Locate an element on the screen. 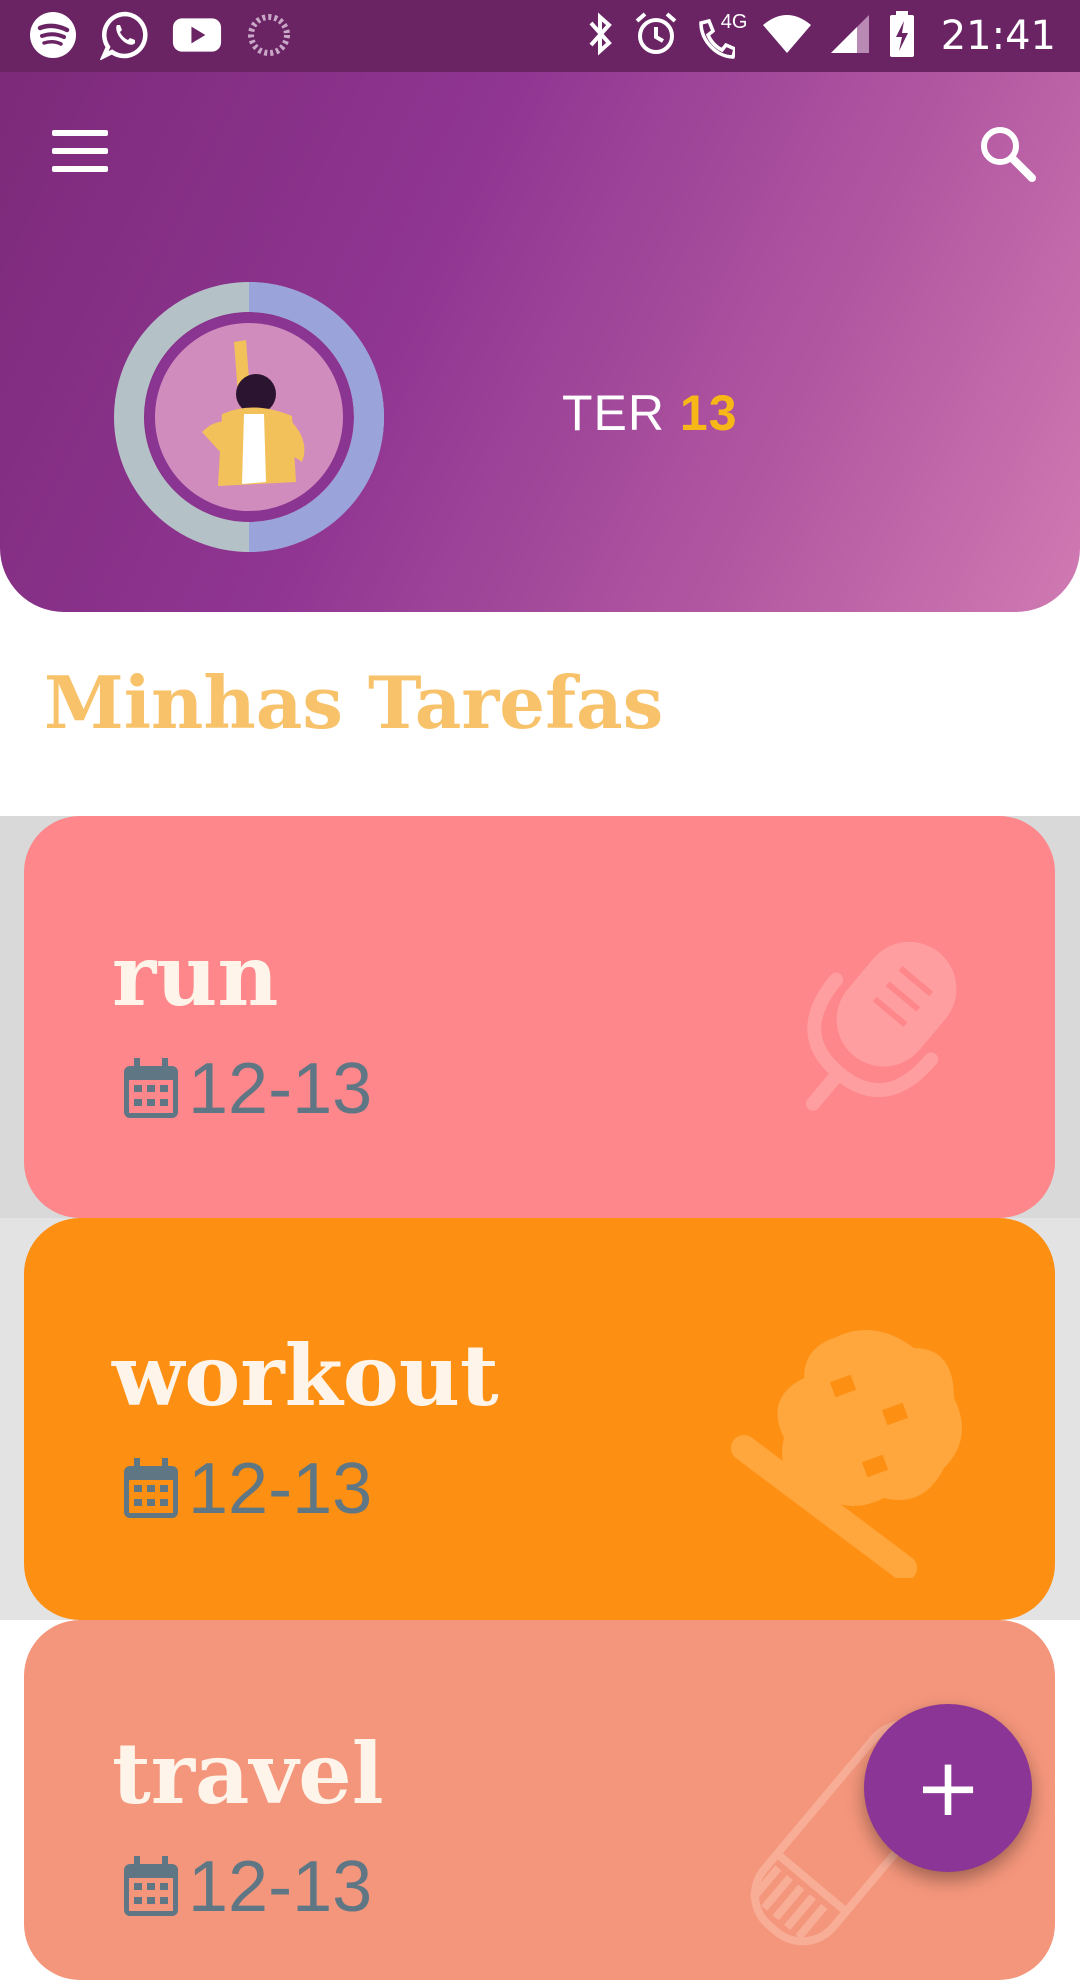 The width and height of the screenshot is (1080, 1980). status-time: 21:41 is located at coordinates (998, 36).